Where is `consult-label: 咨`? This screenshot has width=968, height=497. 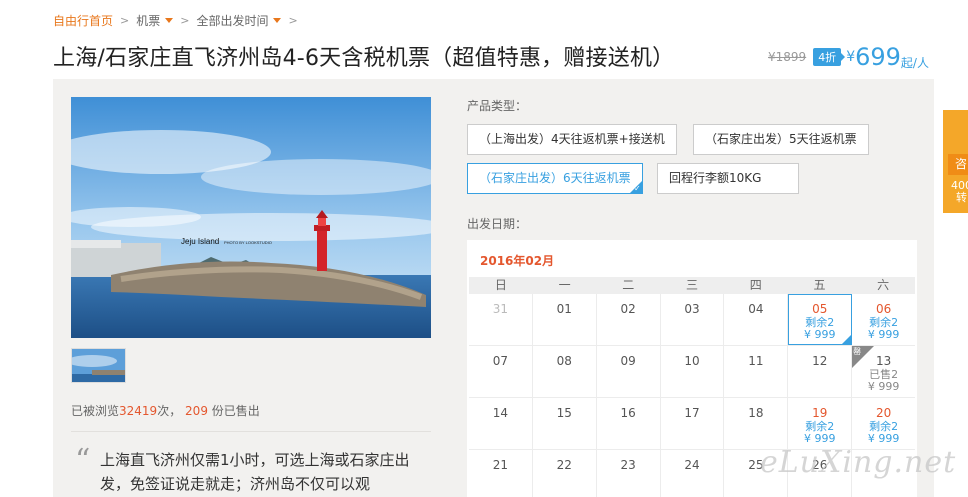
consult-label: 咨 is located at coordinates (958, 164).